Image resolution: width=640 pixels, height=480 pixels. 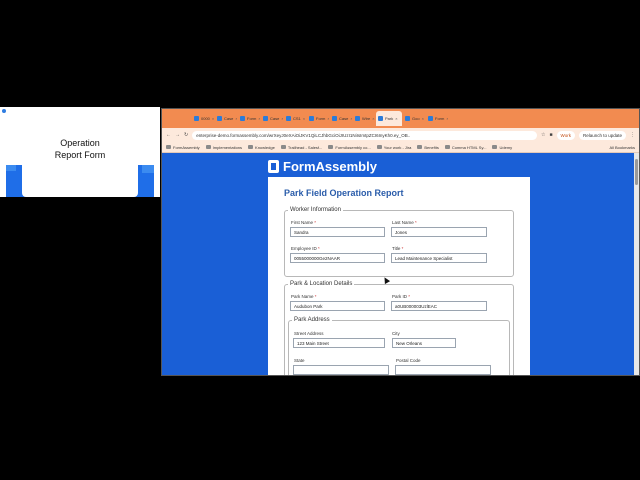 What do you see at coordinates (80, 149) in the screenshot?
I see `slide-title: Operation Report Form` at bounding box center [80, 149].